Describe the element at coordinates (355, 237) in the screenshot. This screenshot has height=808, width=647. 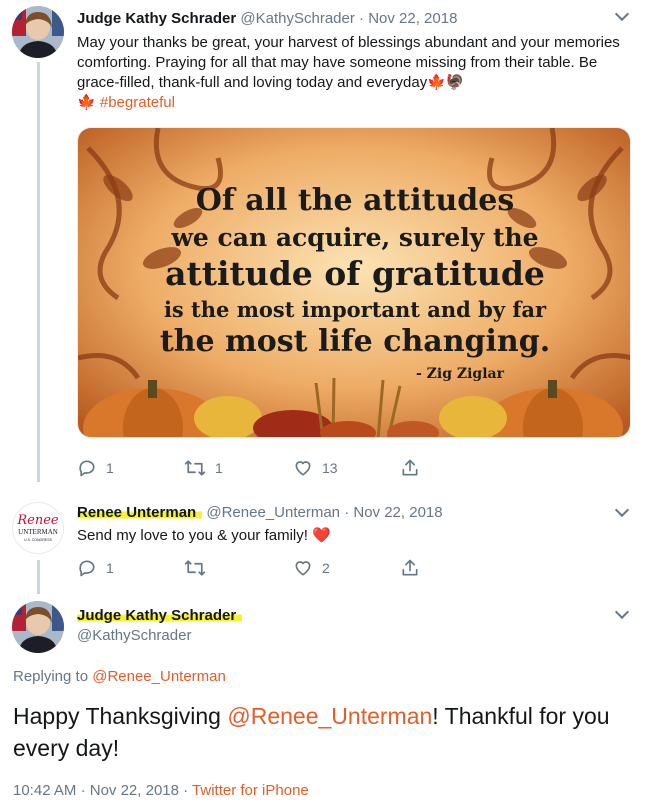
I see `quote-line-2: we can acquire, surely the` at that location.